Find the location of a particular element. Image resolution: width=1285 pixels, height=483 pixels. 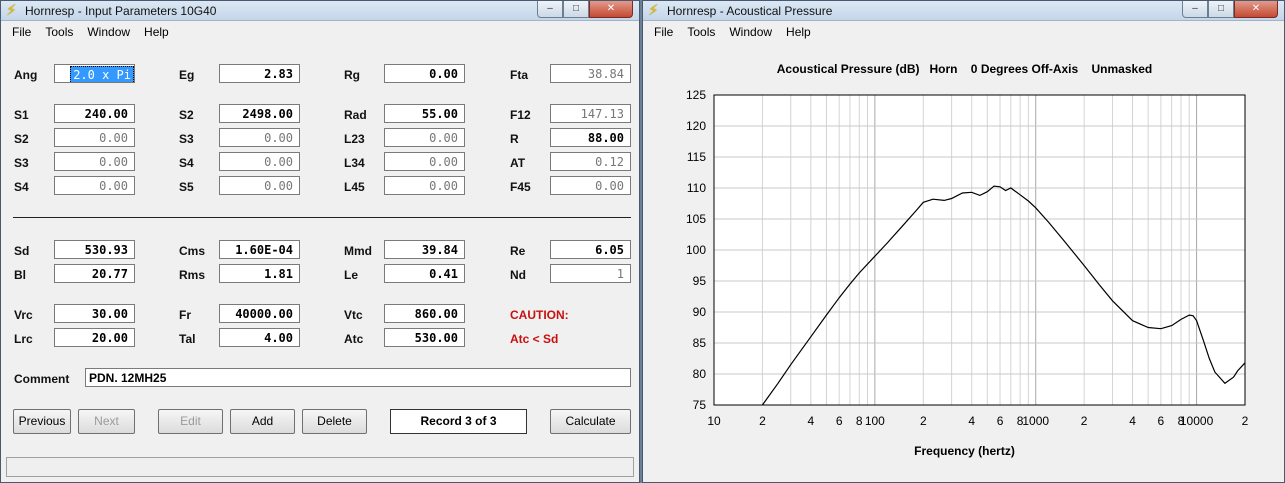

section-divider is located at coordinates (322, 217).